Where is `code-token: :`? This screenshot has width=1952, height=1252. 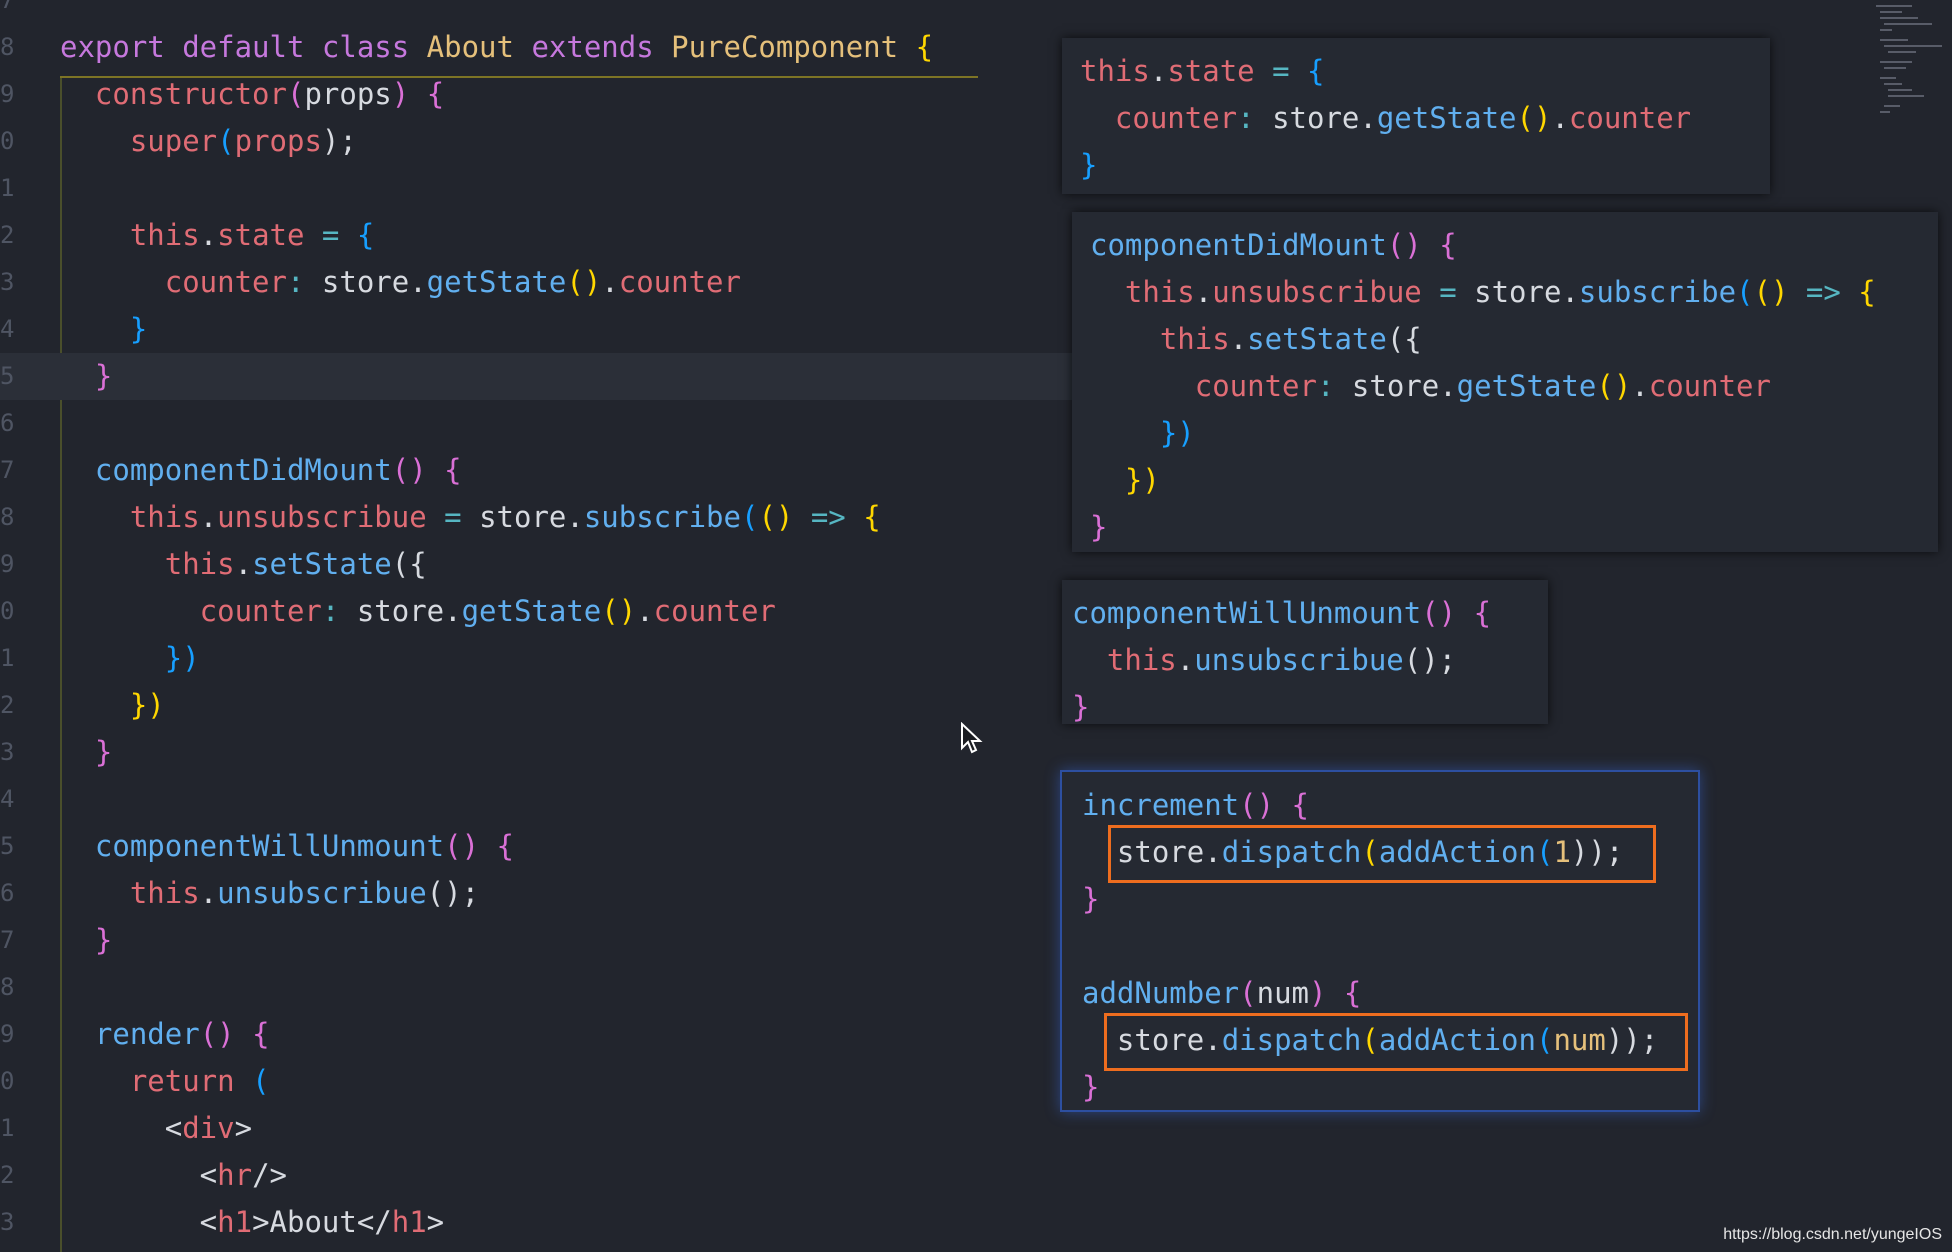 code-token: : is located at coordinates (1334, 386).